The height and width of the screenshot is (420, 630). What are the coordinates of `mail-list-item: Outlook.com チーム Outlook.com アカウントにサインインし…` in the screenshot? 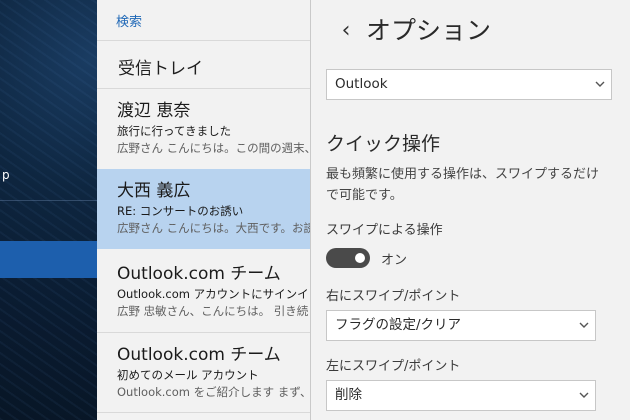 It's located at (203, 292).